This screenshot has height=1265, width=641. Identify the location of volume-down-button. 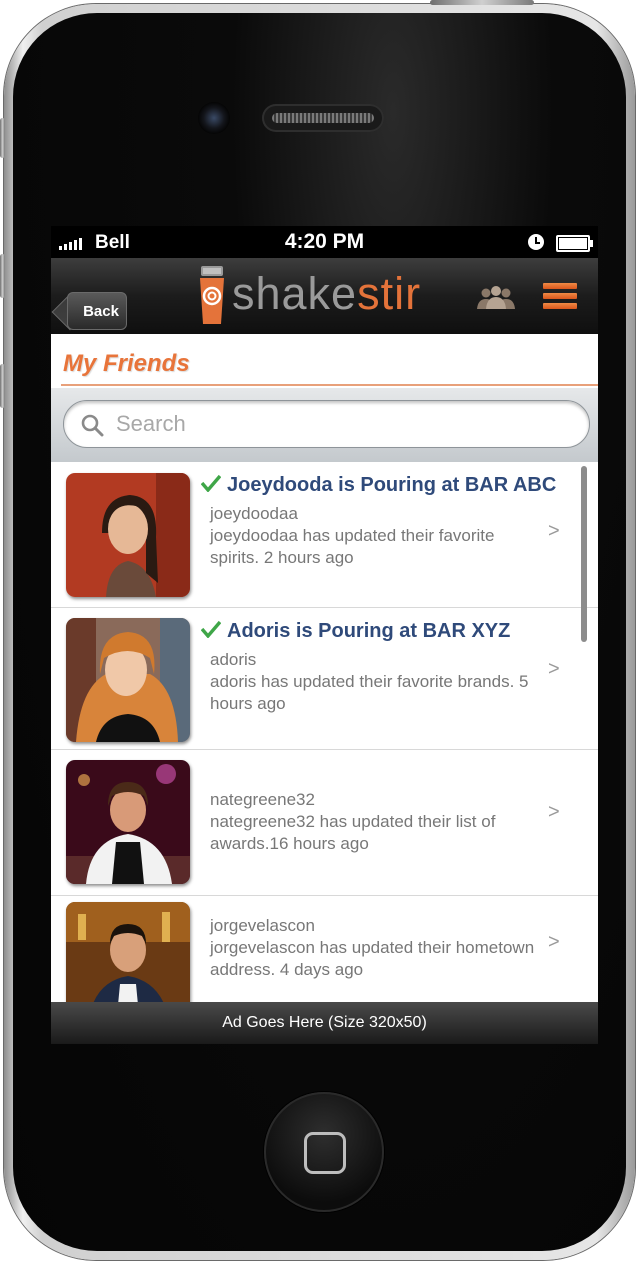
(2, 386).